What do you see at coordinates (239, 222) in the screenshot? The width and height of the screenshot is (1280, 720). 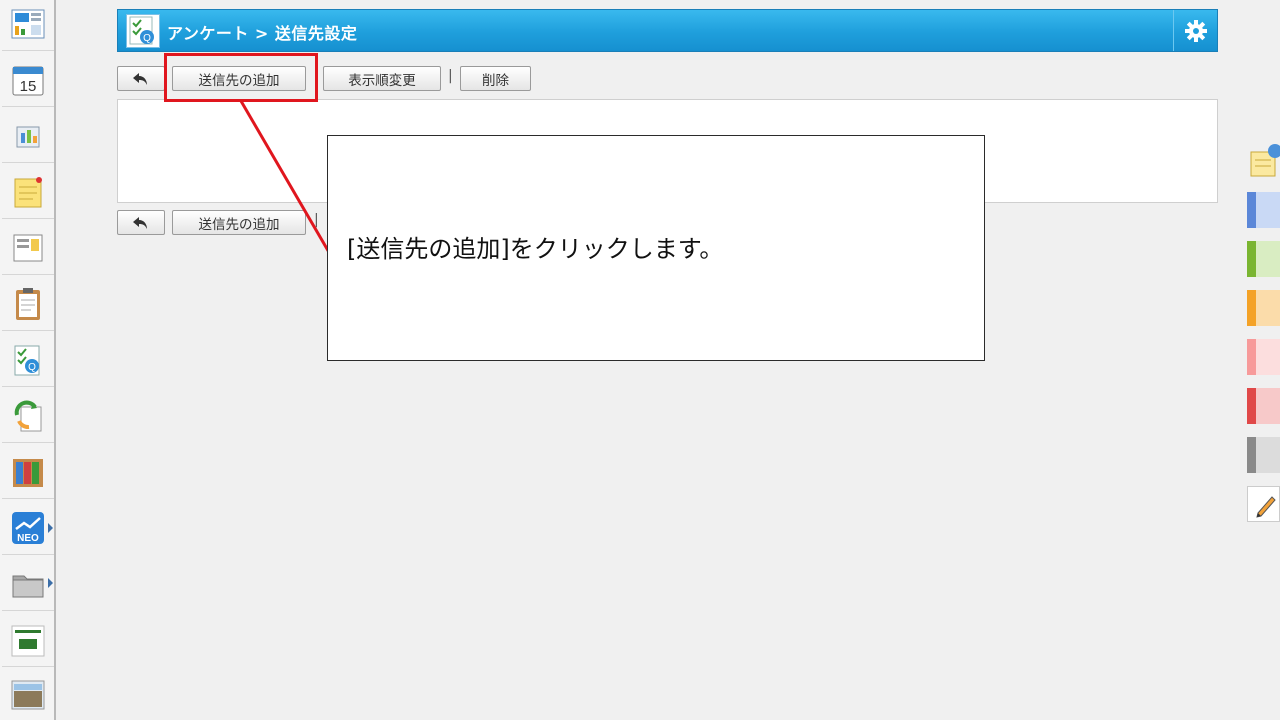 I see `add-recipient-button-bottom: 送信先の追加` at bounding box center [239, 222].